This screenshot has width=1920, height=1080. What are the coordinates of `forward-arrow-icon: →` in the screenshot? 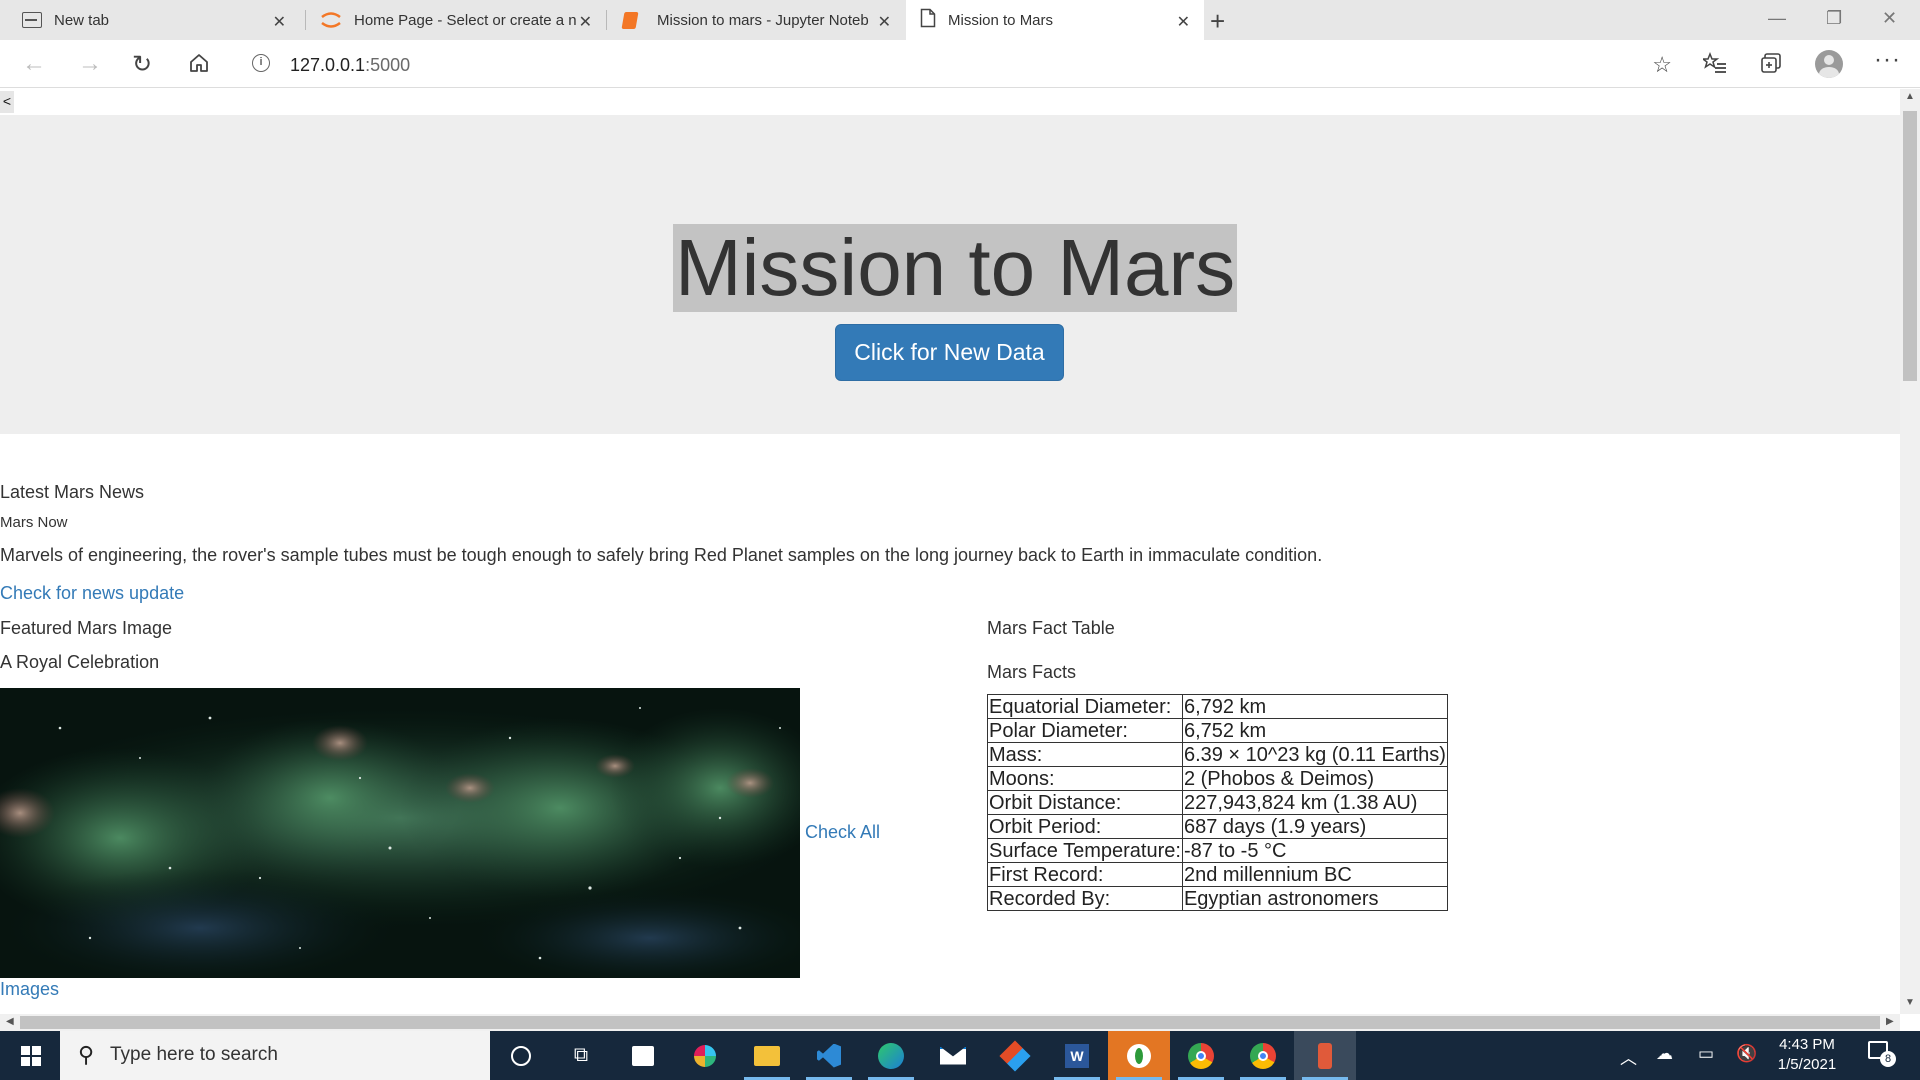 It's located at (90, 64).